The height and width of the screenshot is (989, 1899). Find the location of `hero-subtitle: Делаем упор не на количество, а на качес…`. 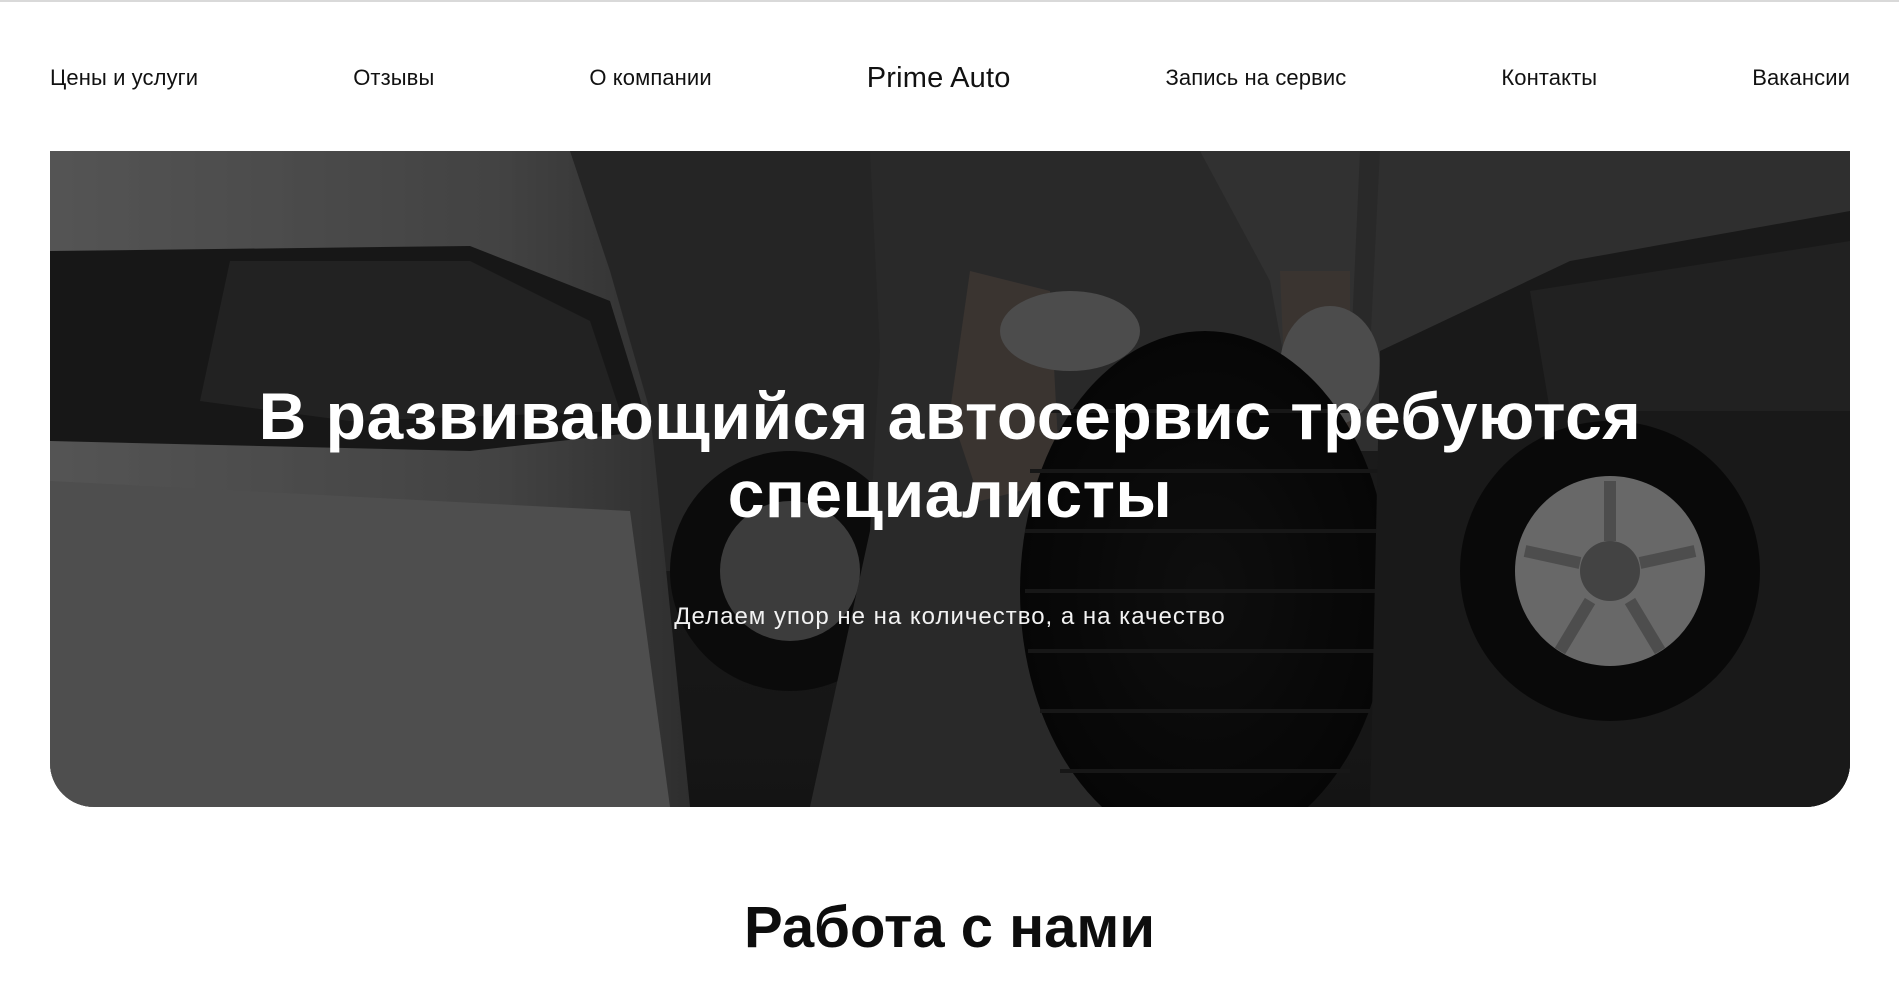

hero-subtitle: Делаем упор не на количество, а на качес… is located at coordinates (950, 616).